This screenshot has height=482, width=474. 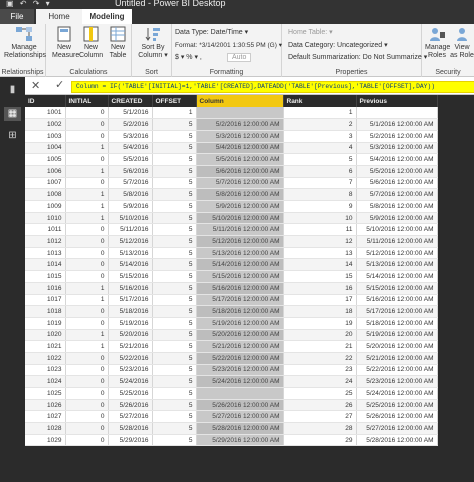 I want to click on cell-created: 5/24/2016, so click(x=130, y=381).